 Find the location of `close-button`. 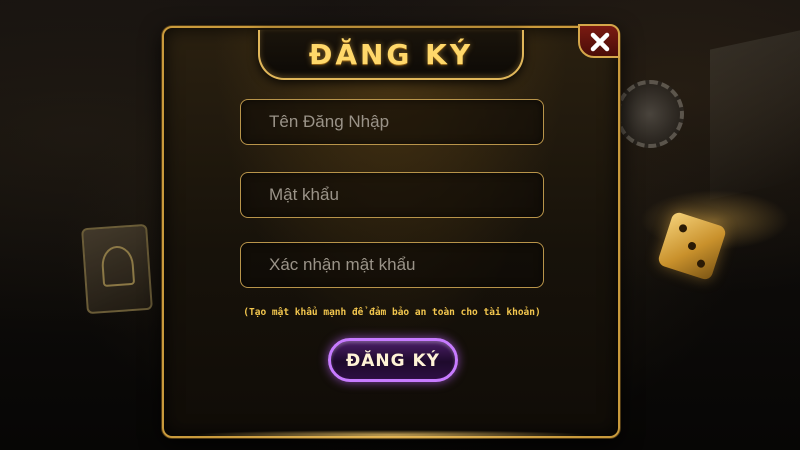

close-button is located at coordinates (599, 41).